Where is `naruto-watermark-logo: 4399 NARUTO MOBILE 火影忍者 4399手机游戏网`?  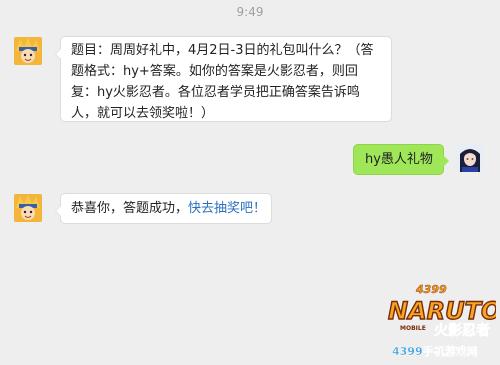
naruto-watermark-logo: 4399 NARUTO MOBILE 火影忍者 4399手机游戏网 is located at coordinates (443, 320).